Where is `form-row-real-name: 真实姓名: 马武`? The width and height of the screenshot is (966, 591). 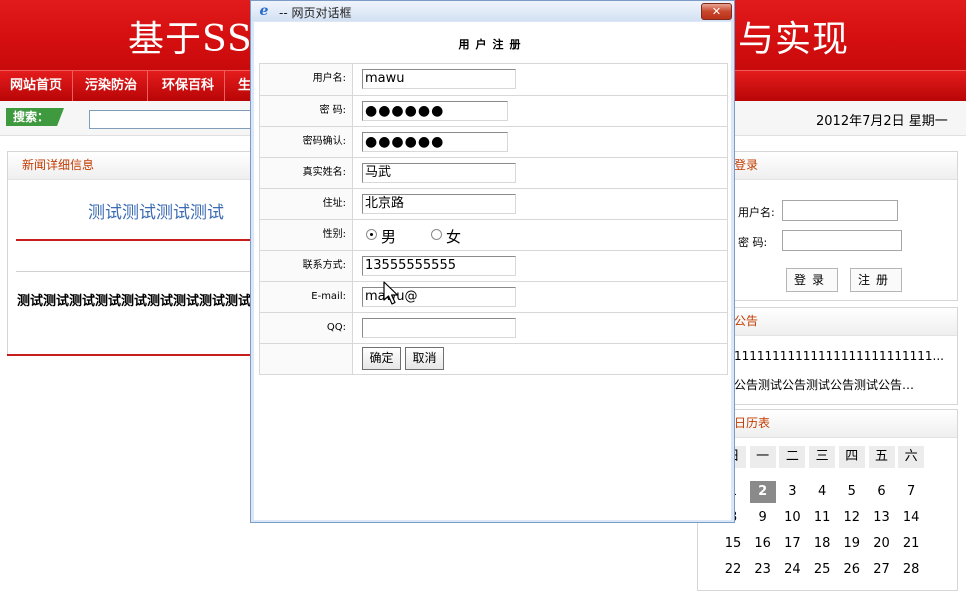 form-row-real-name: 真实姓名: 马武 is located at coordinates (493, 172).